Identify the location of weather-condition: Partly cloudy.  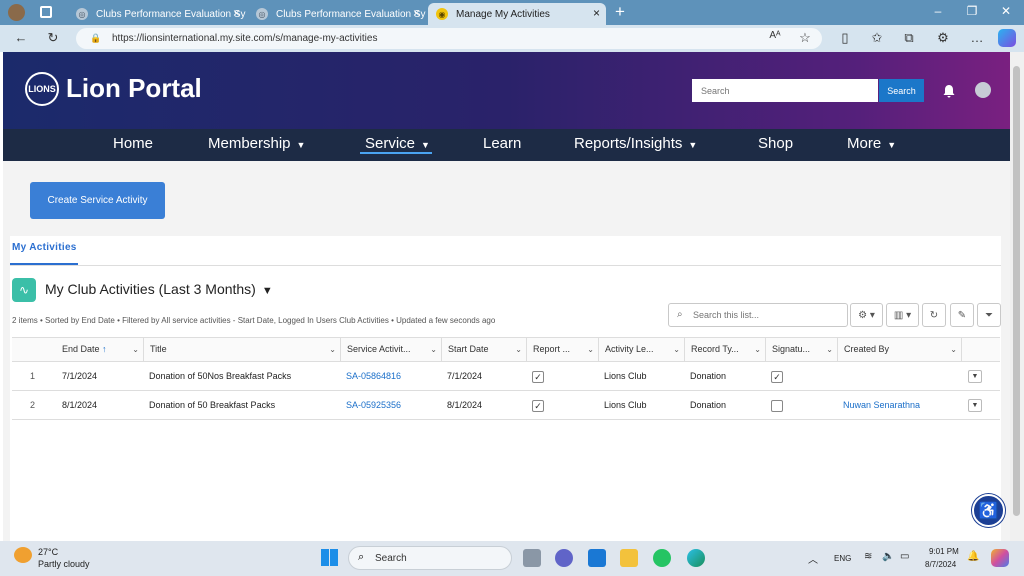
(64, 564).